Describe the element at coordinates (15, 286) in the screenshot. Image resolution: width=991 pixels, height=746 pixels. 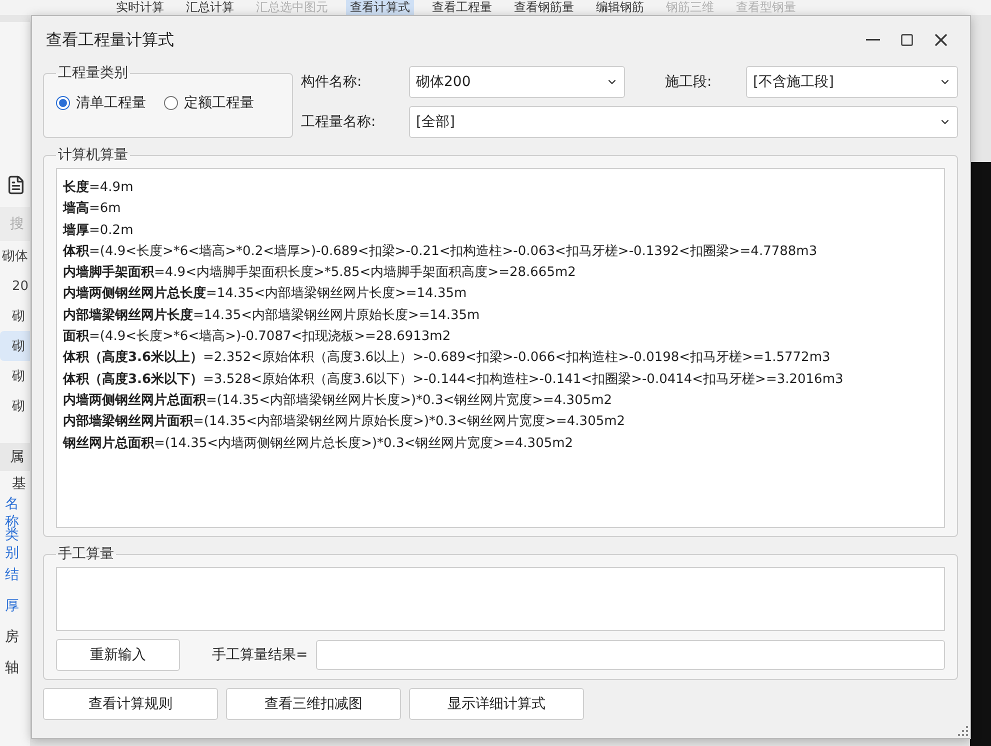
I see `tree-item: 20` at that location.